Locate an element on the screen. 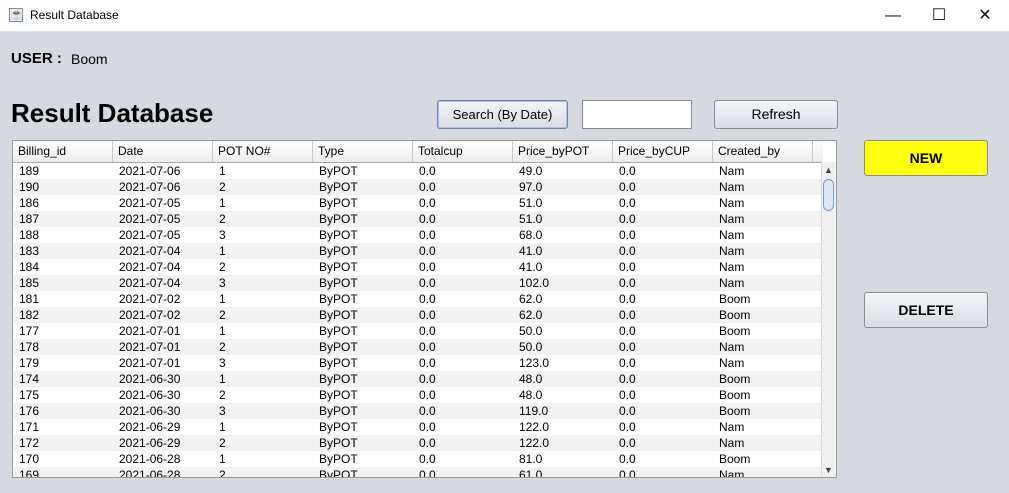 This screenshot has height=493, width=1009. maximize-button: ☐ is located at coordinates (939, 15).